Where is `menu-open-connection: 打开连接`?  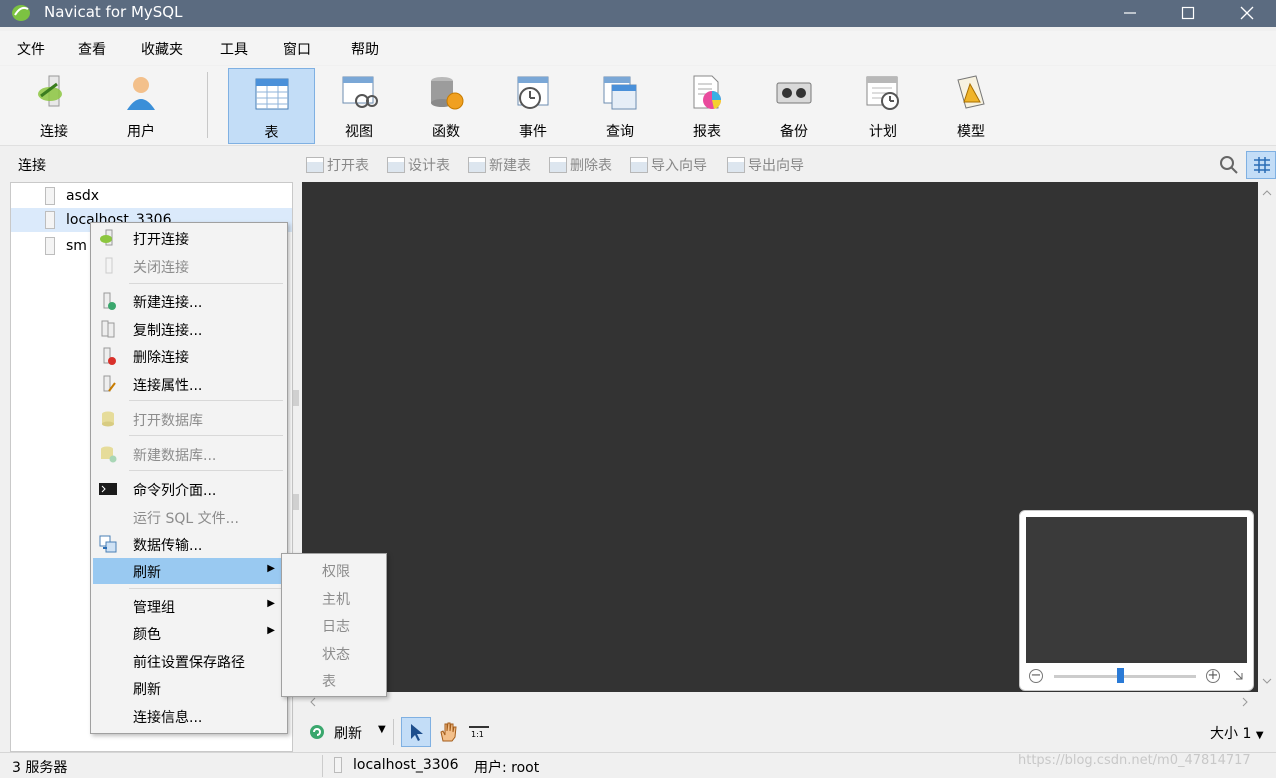
menu-open-connection: 打开连接 is located at coordinates (189, 238).